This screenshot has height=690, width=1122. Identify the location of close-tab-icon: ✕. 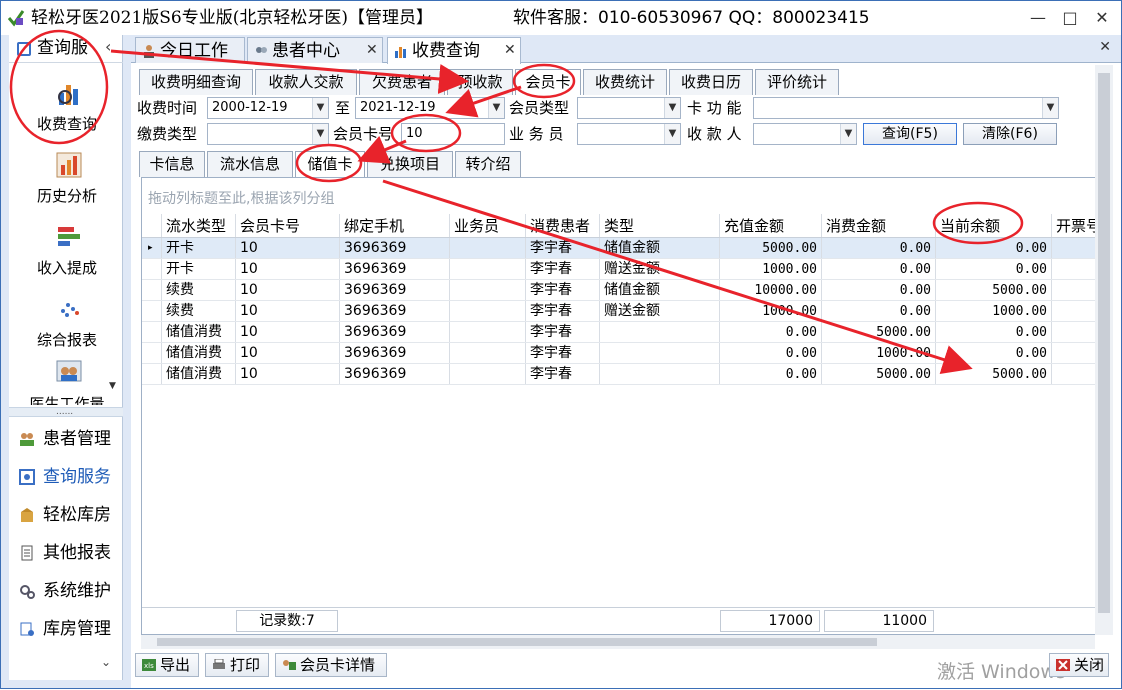
(372, 50).